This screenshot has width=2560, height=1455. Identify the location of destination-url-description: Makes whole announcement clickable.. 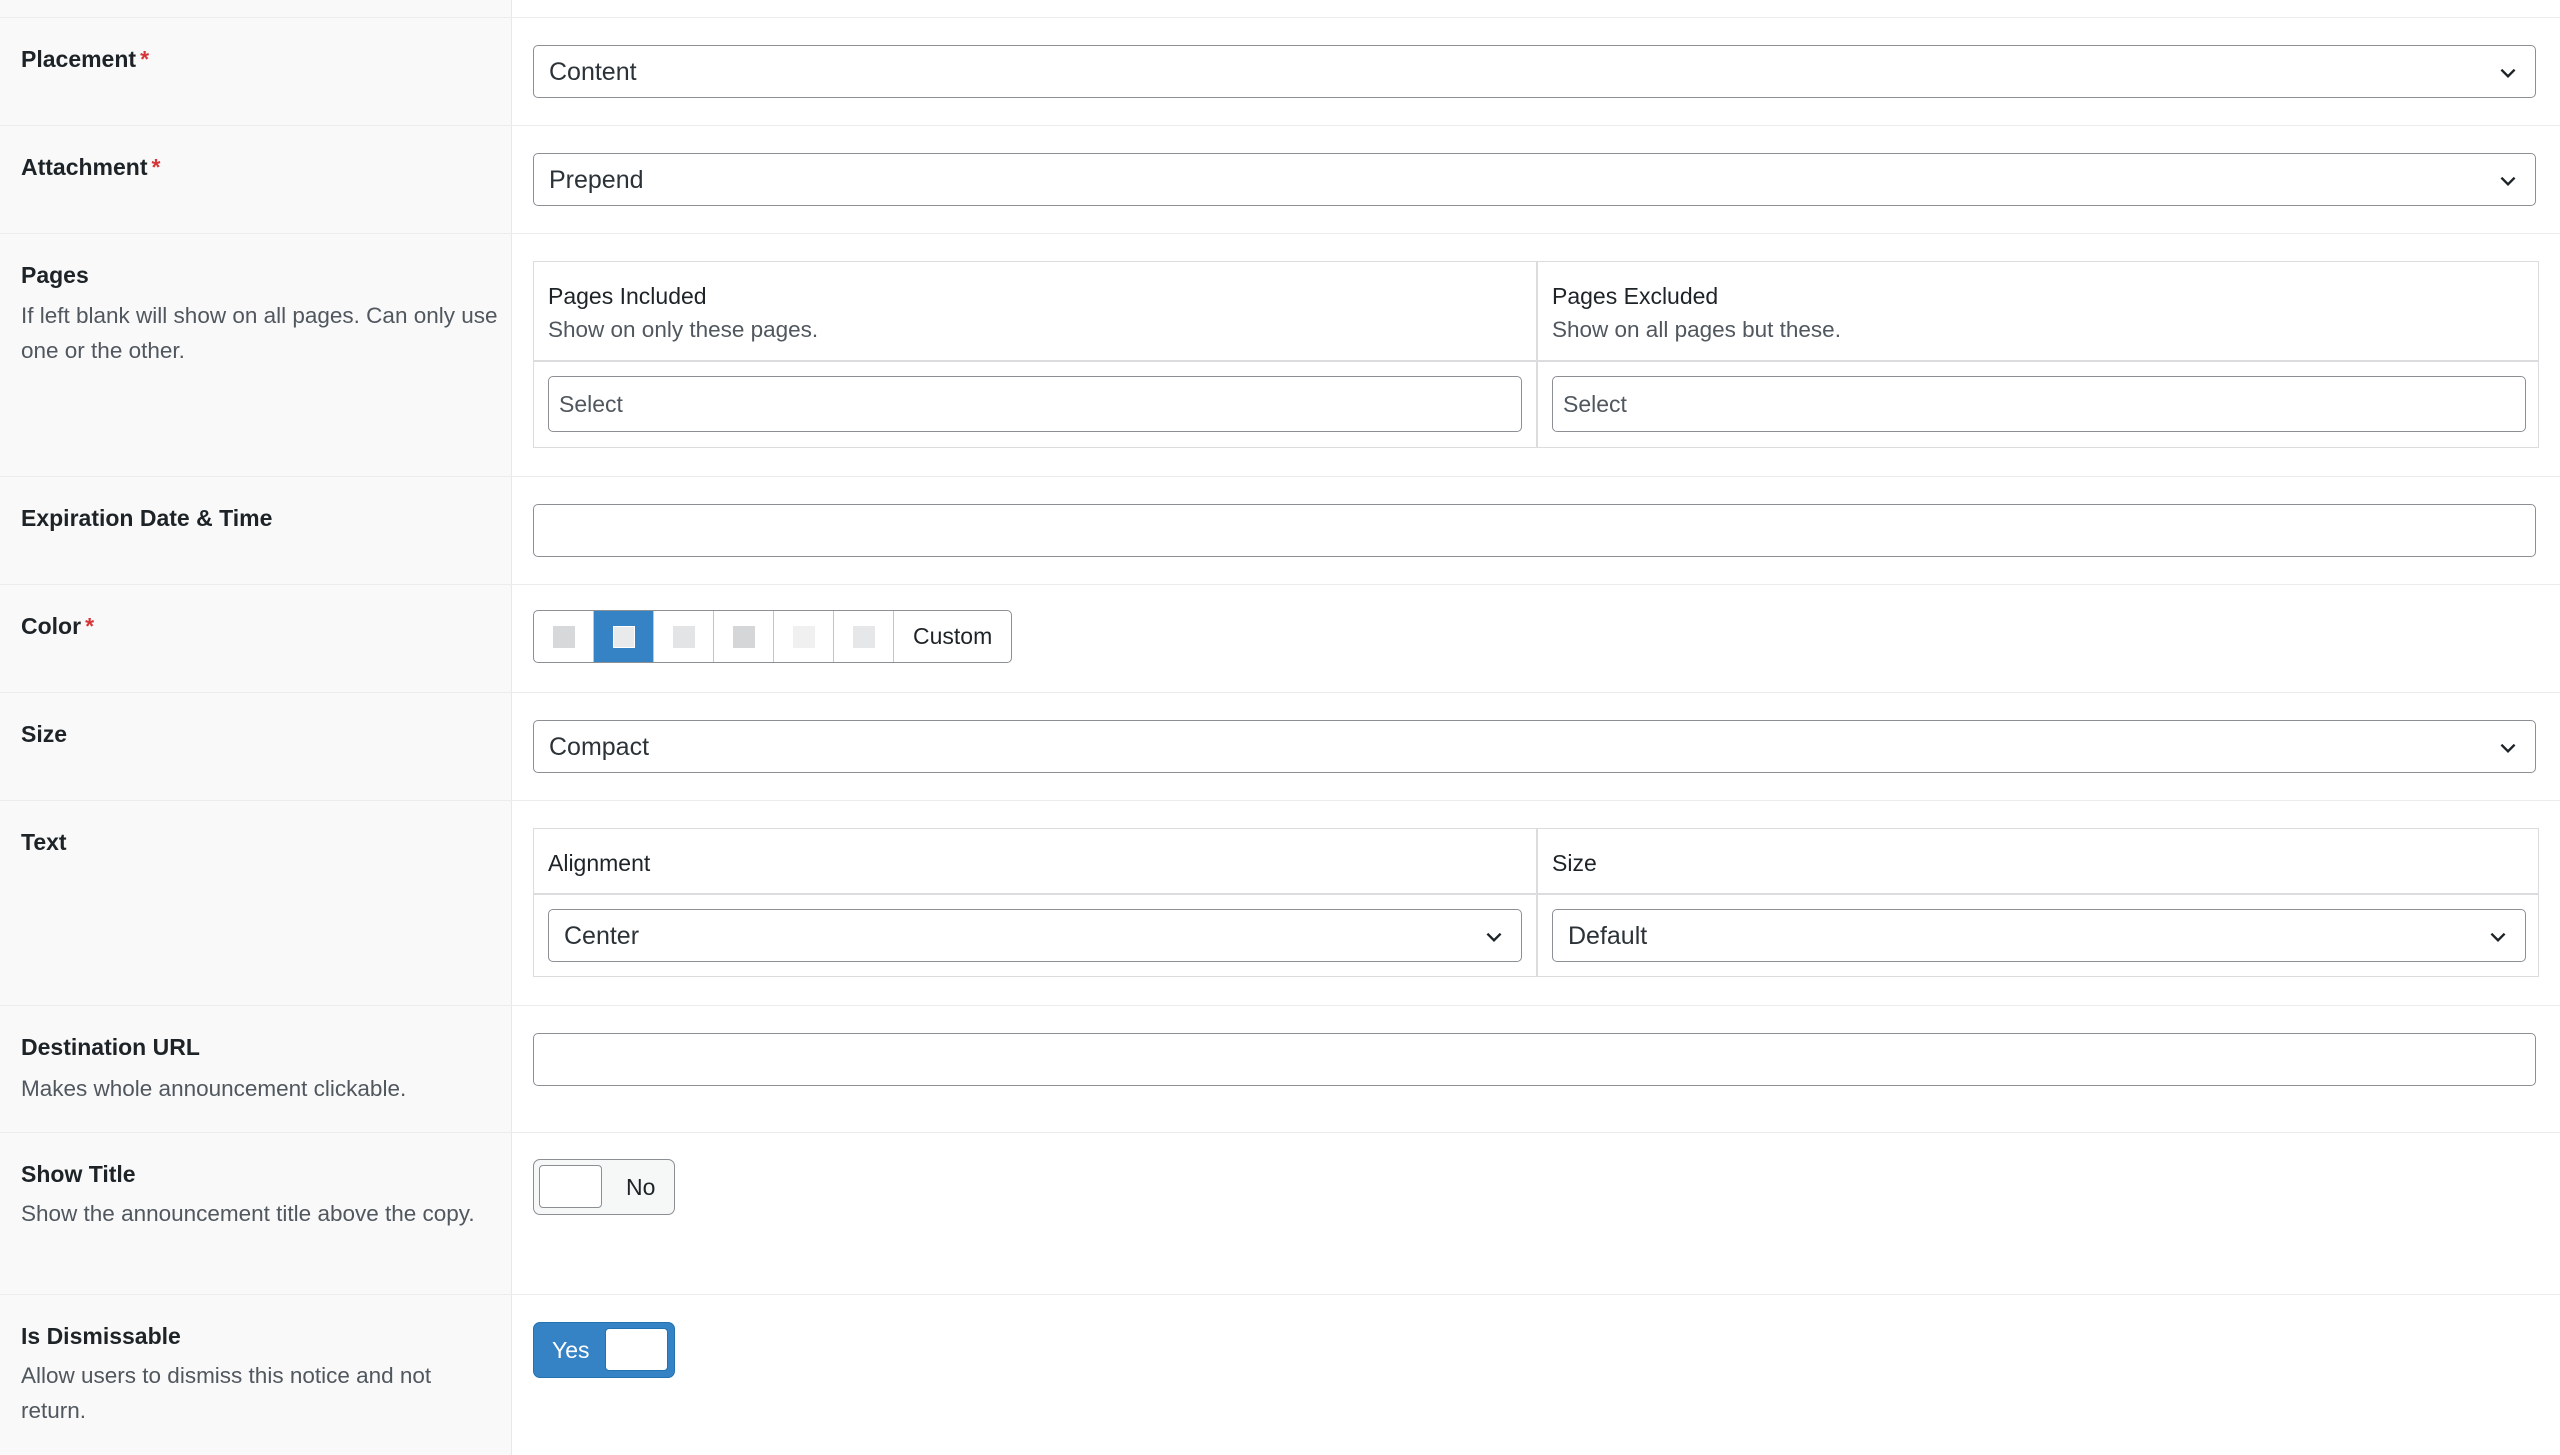
(214, 1088).